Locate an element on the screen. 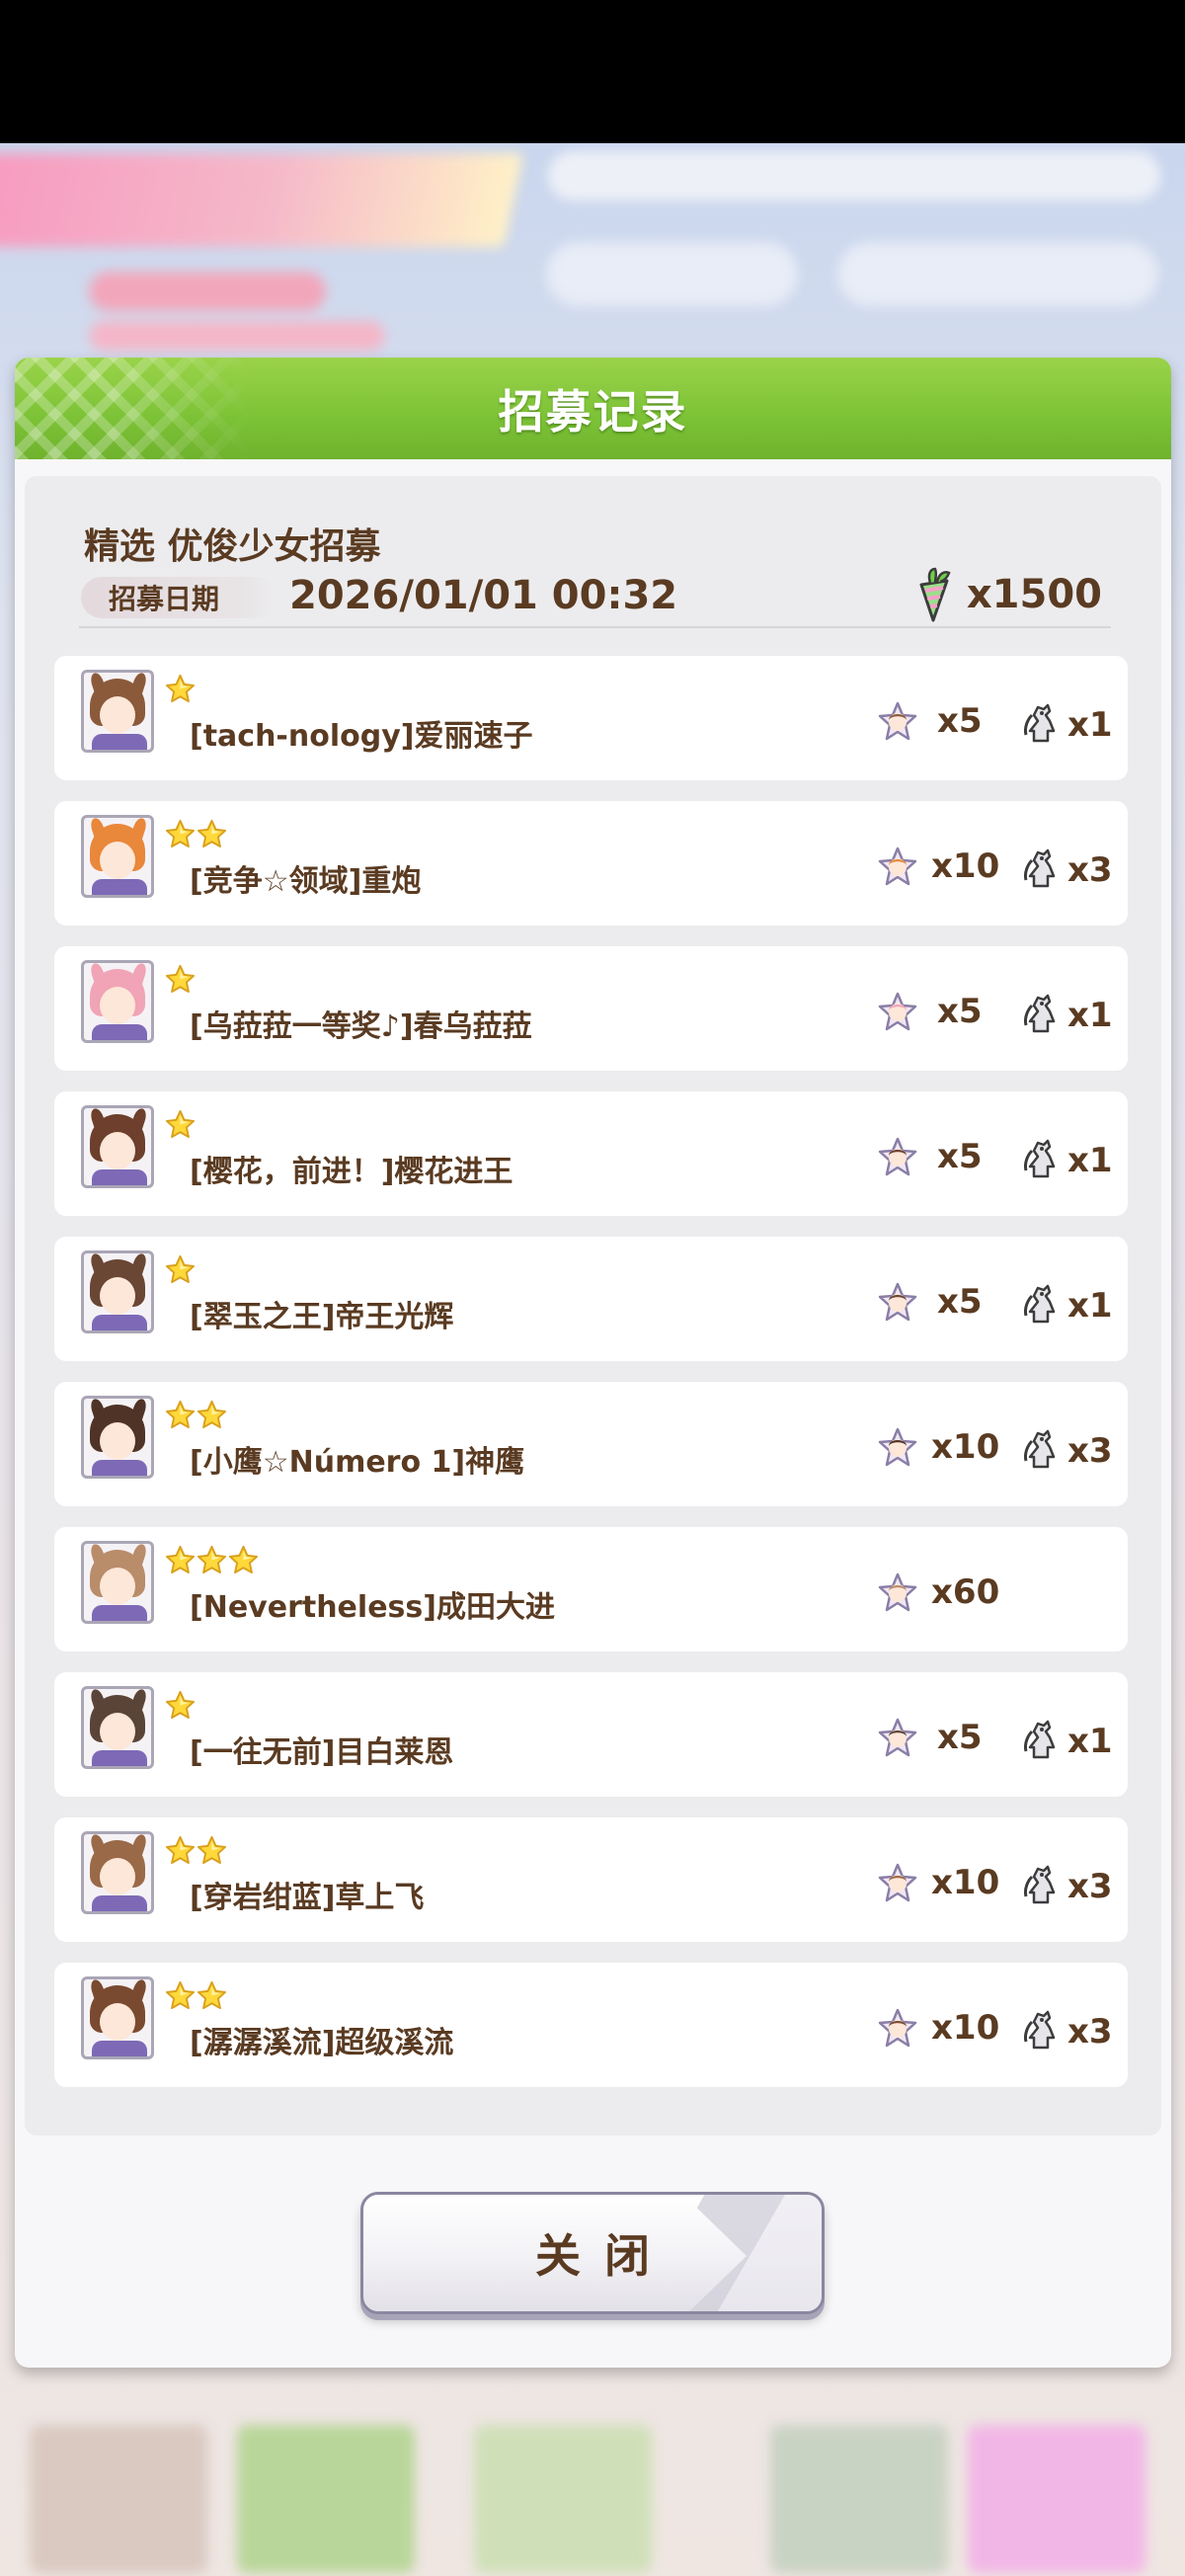 The height and width of the screenshot is (2576, 1185). result-row: [Nevertheless]成田大进 x60 is located at coordinates (591, 1589).